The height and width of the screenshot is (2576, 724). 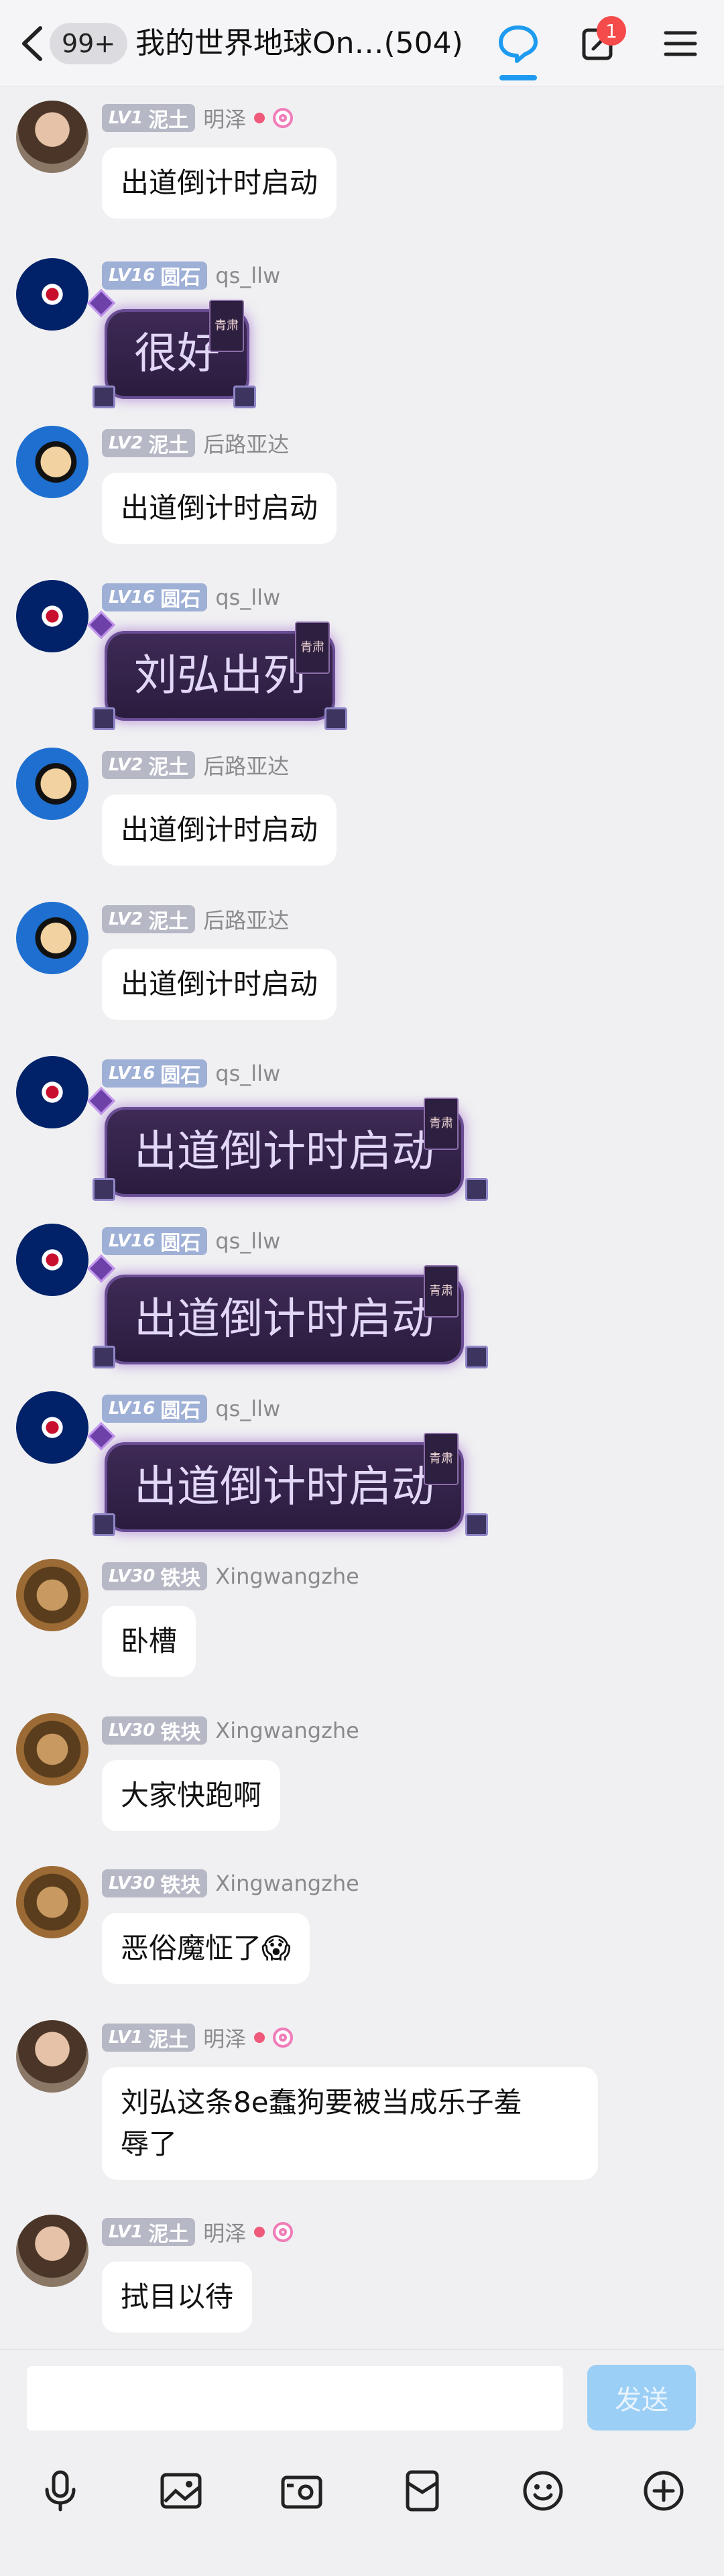 What do you see at coordinates (206, 1948) in the screenshot?
I see `message-bubble: 恶俗魔怔了😱` at bounding box center [206, 1948].